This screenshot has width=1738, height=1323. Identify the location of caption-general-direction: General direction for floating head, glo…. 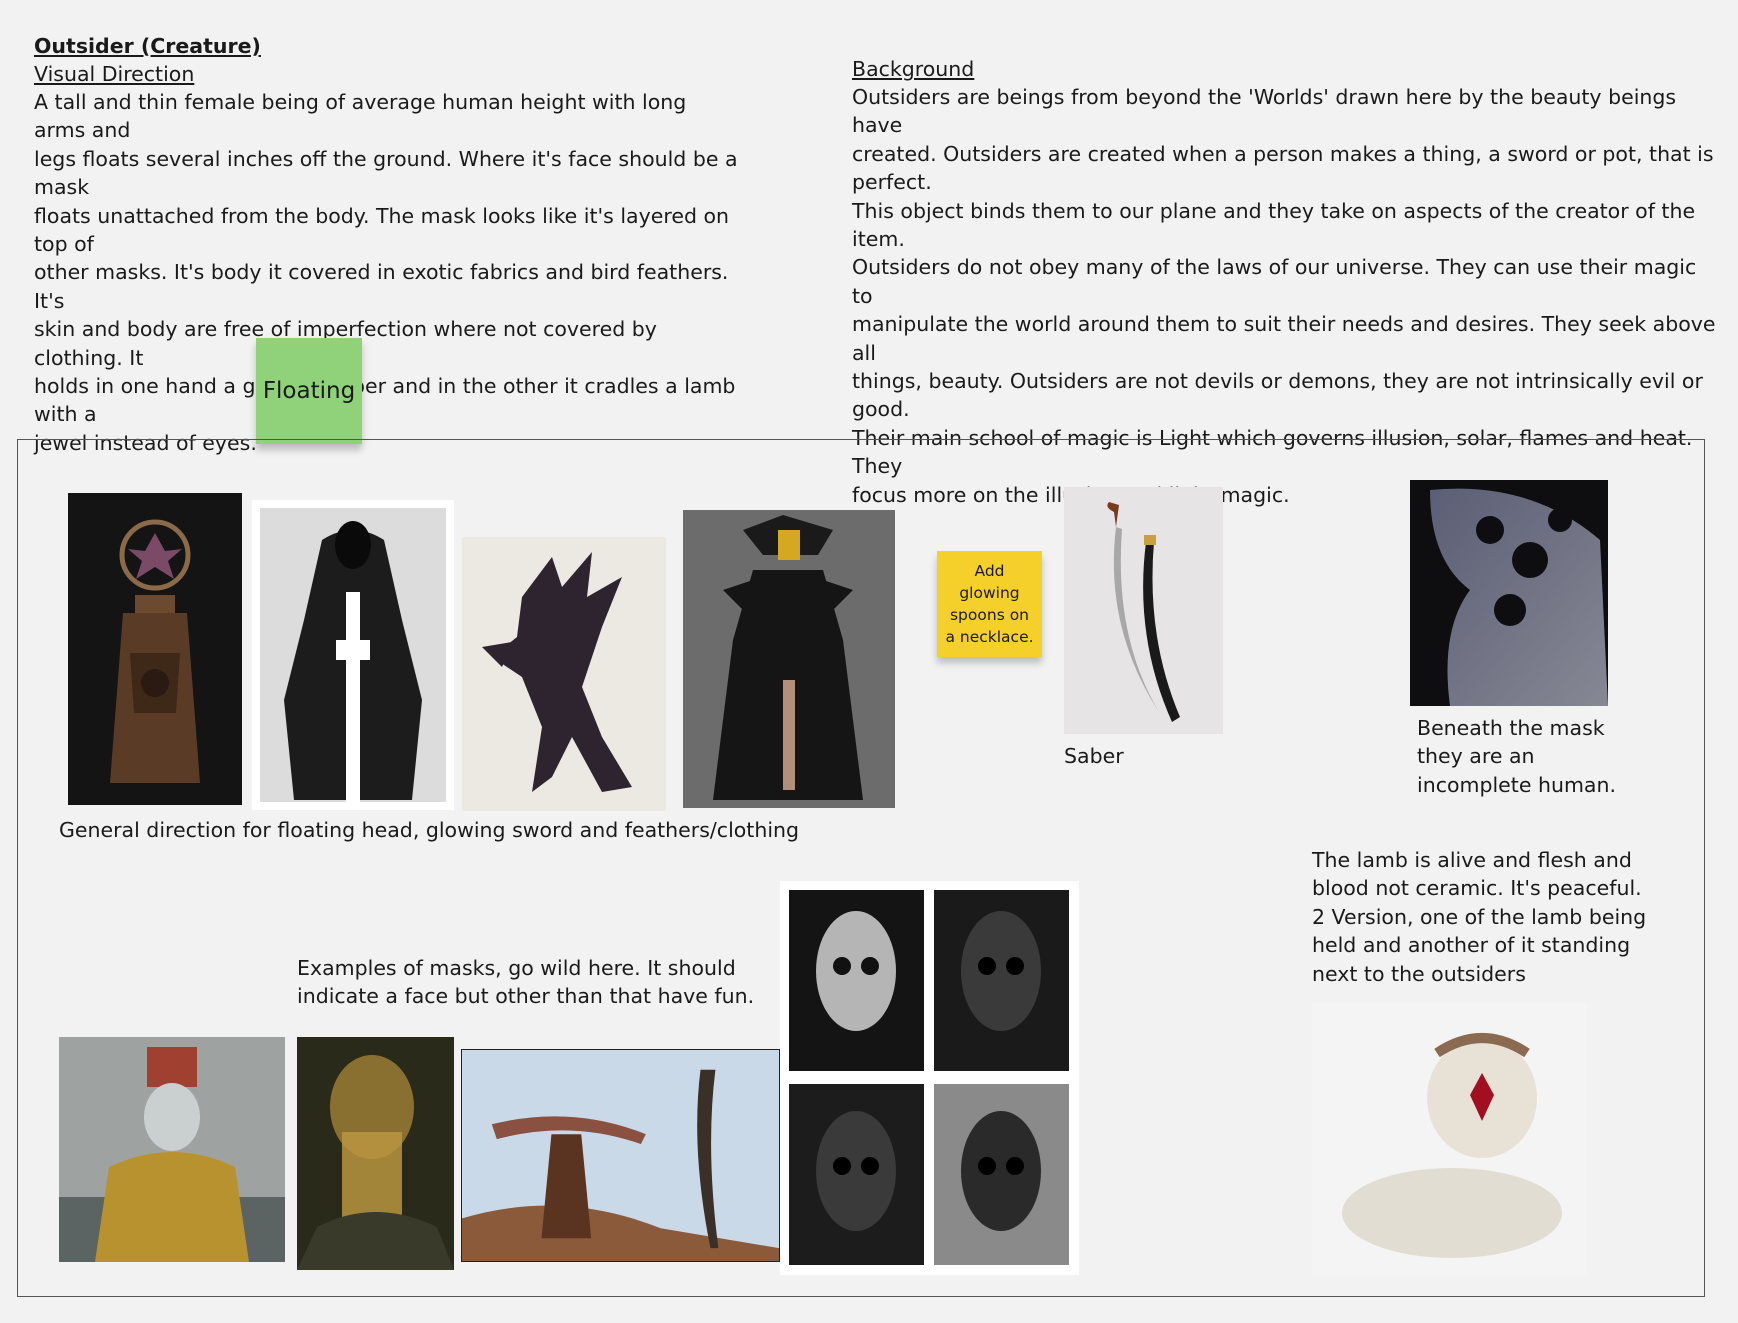
(429, 830).